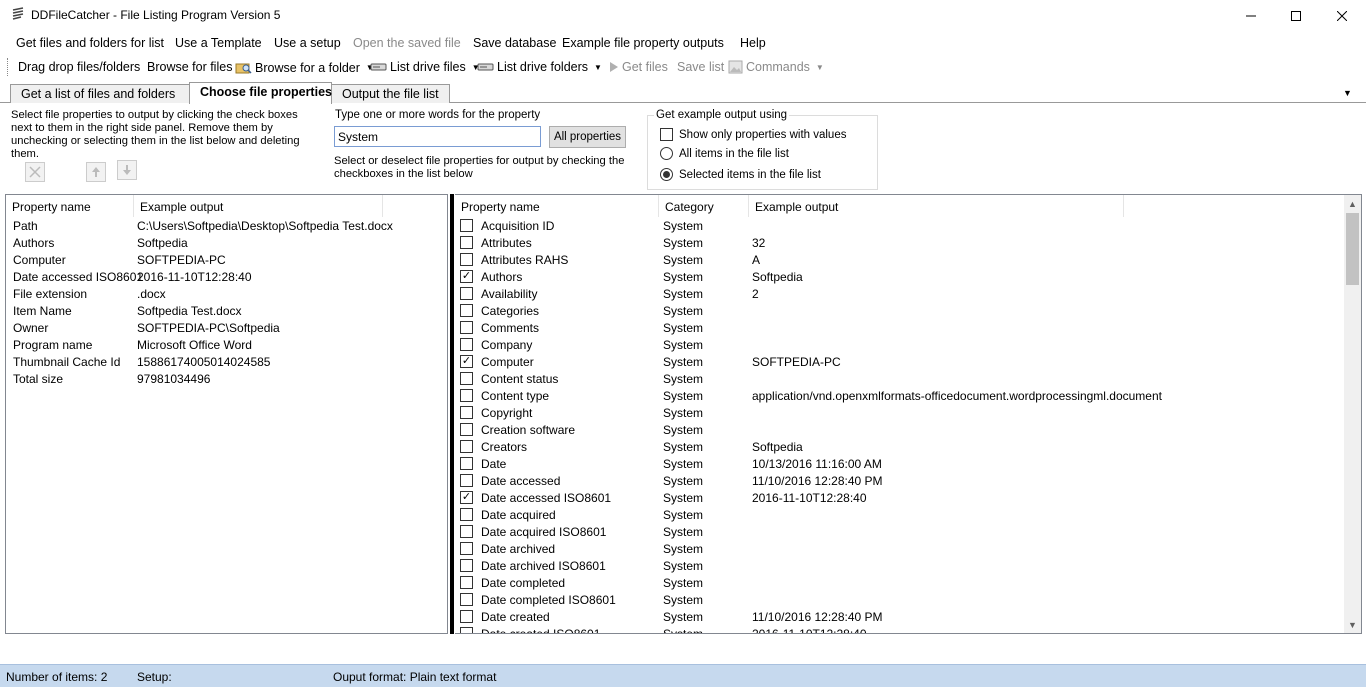 The image size is (1366, 687). What do you see at coordinates (1352, 249) in the screenshot?
I see `scroll-thumb` at bounding box center [1352, 249].